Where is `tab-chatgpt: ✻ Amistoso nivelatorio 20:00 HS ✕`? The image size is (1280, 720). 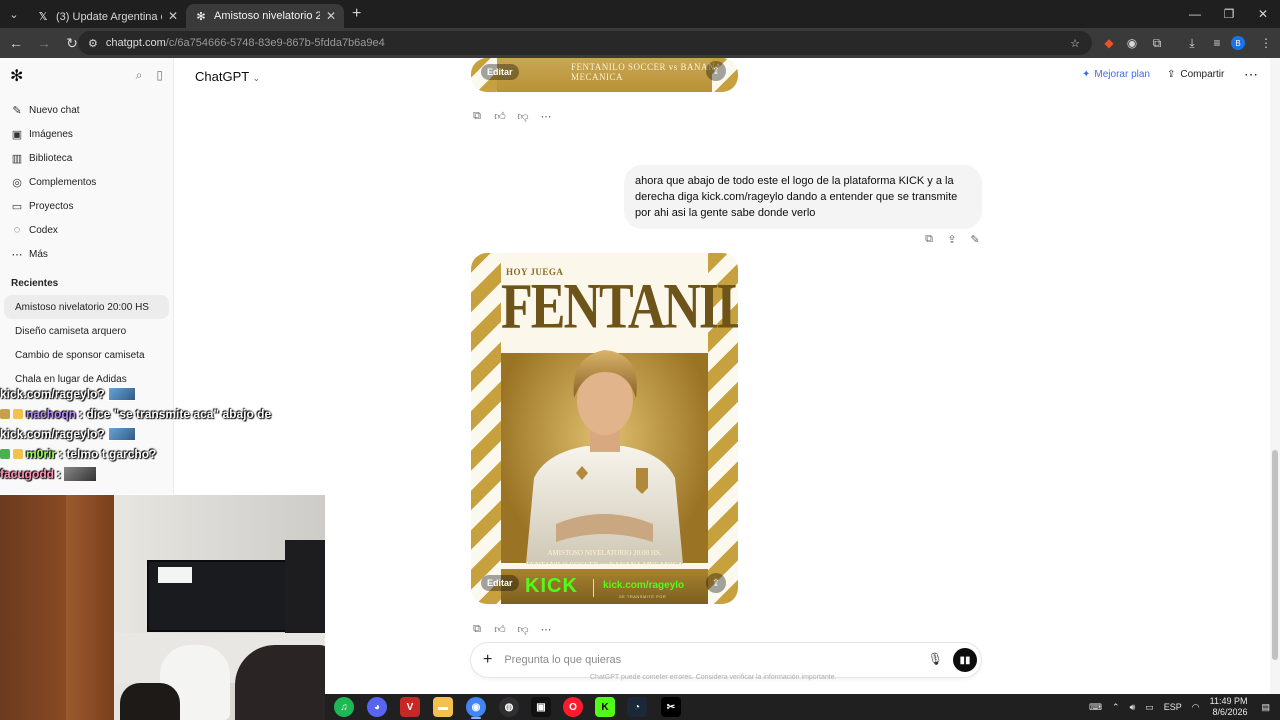 tab-chatgpt: ✻ Amistoso nivelatorio 20:00 HS ✕ is located at coordinates (265, 16).